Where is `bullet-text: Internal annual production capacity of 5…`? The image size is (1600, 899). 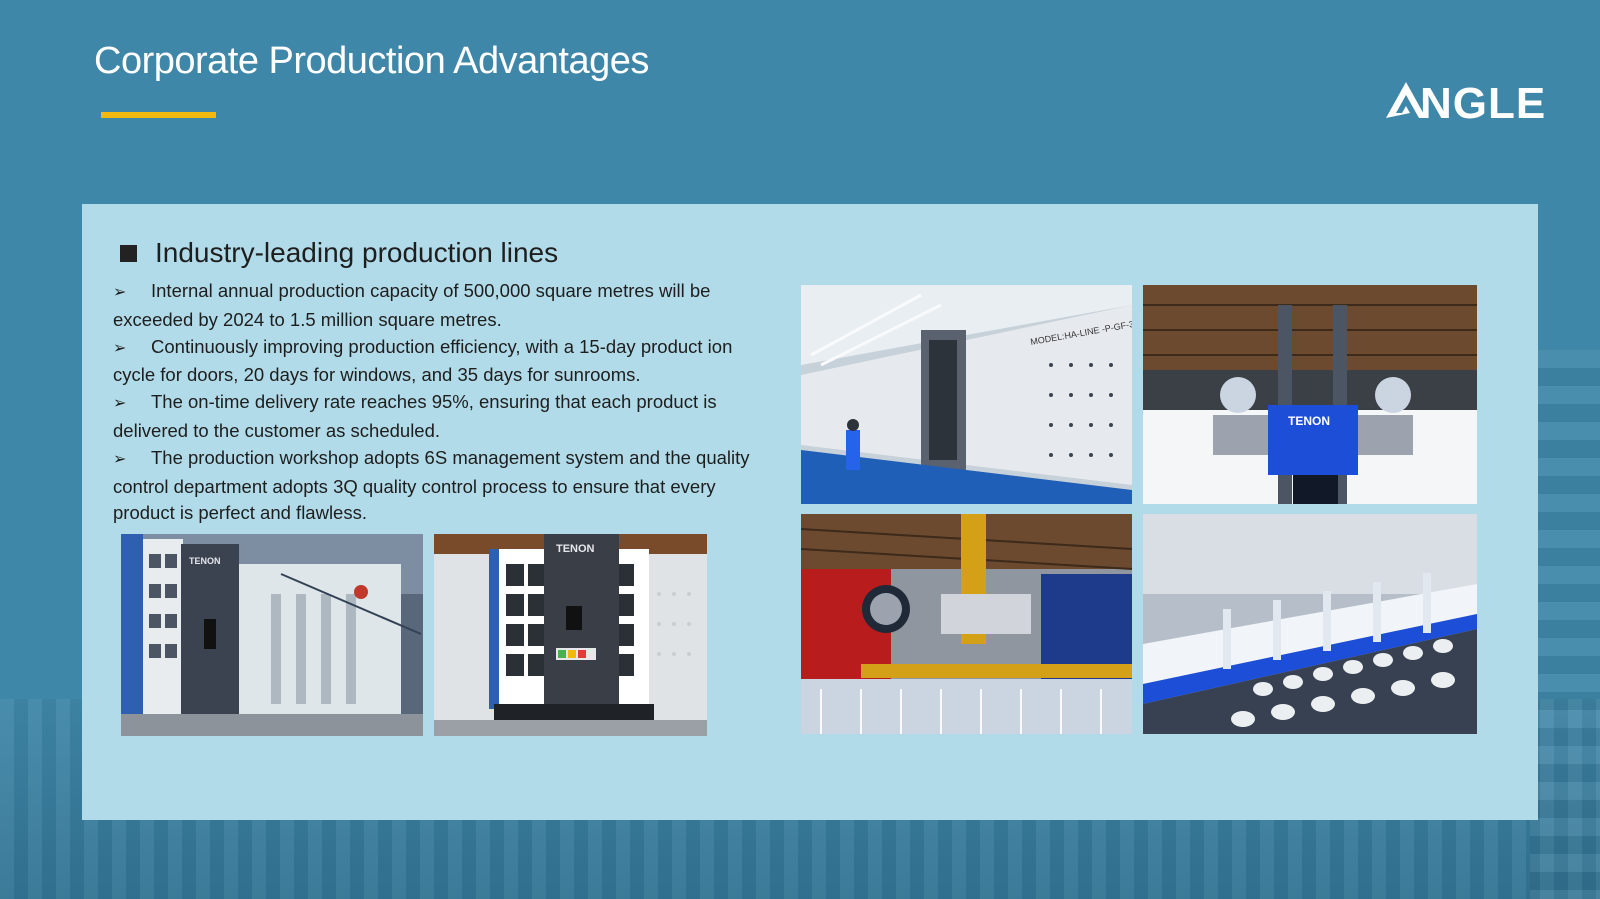
bullet-text: Internal annual production capacity of 5… is located at coordinates (412, 305).